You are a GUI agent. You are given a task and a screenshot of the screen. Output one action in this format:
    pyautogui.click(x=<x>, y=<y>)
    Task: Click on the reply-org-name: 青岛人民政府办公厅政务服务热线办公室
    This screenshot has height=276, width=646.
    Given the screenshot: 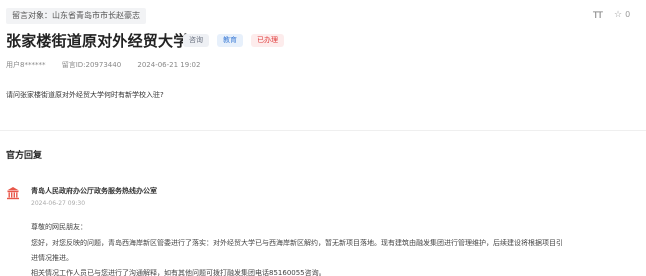 What is the action you would take?
    pyautogui.click(x=94, y=191)
    